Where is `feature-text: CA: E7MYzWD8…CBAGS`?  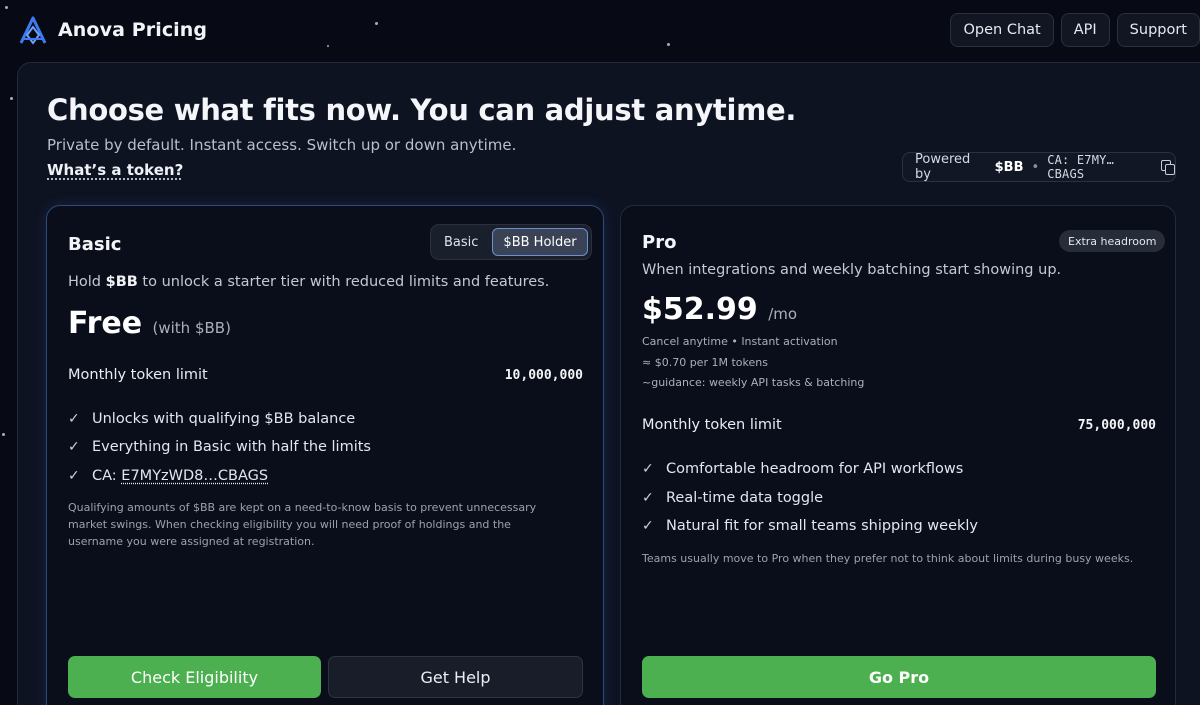 feature-text: CA: E7MYzWD8…CBAGS is located at coordinates (180, 476).